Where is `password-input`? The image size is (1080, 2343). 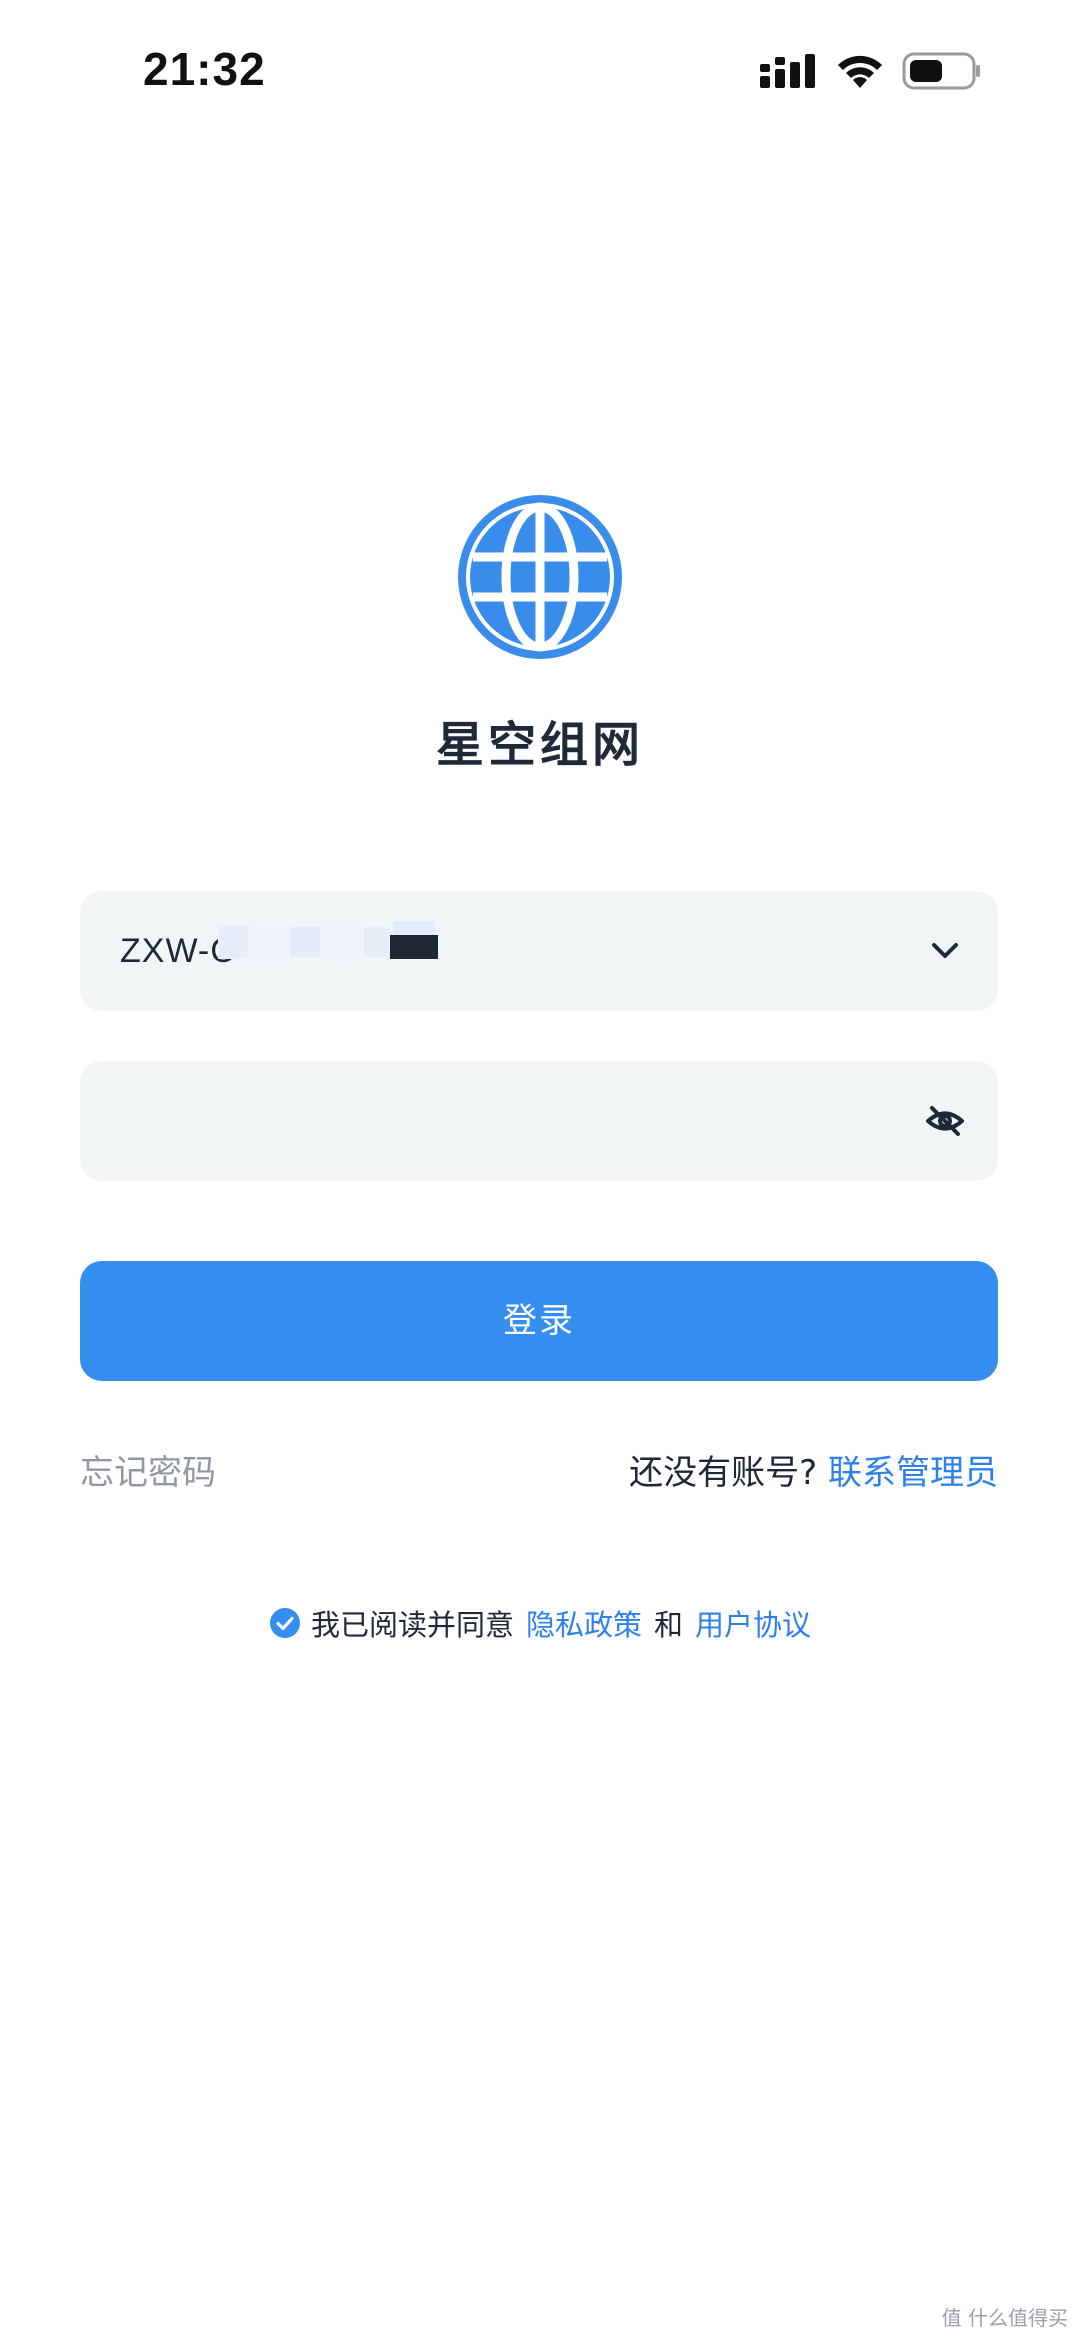 password-input is located at coordinates (502, 1122).